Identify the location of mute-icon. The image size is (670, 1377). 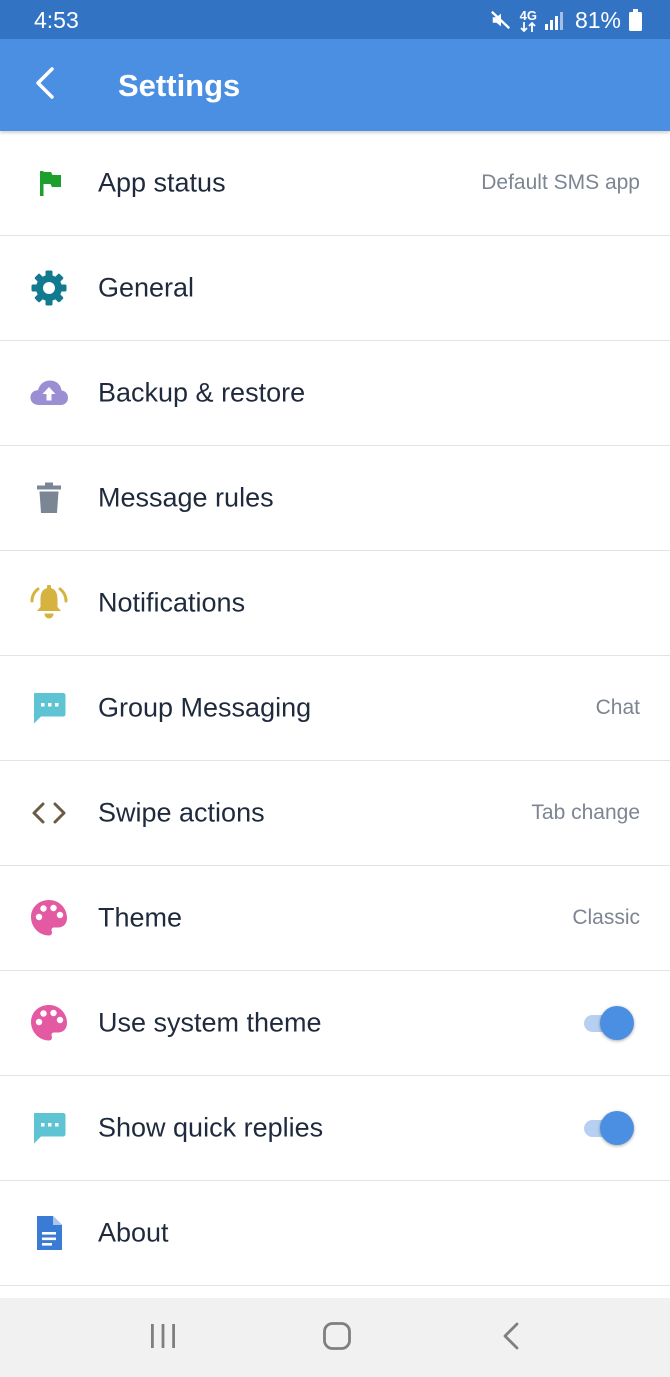
(501, 20).